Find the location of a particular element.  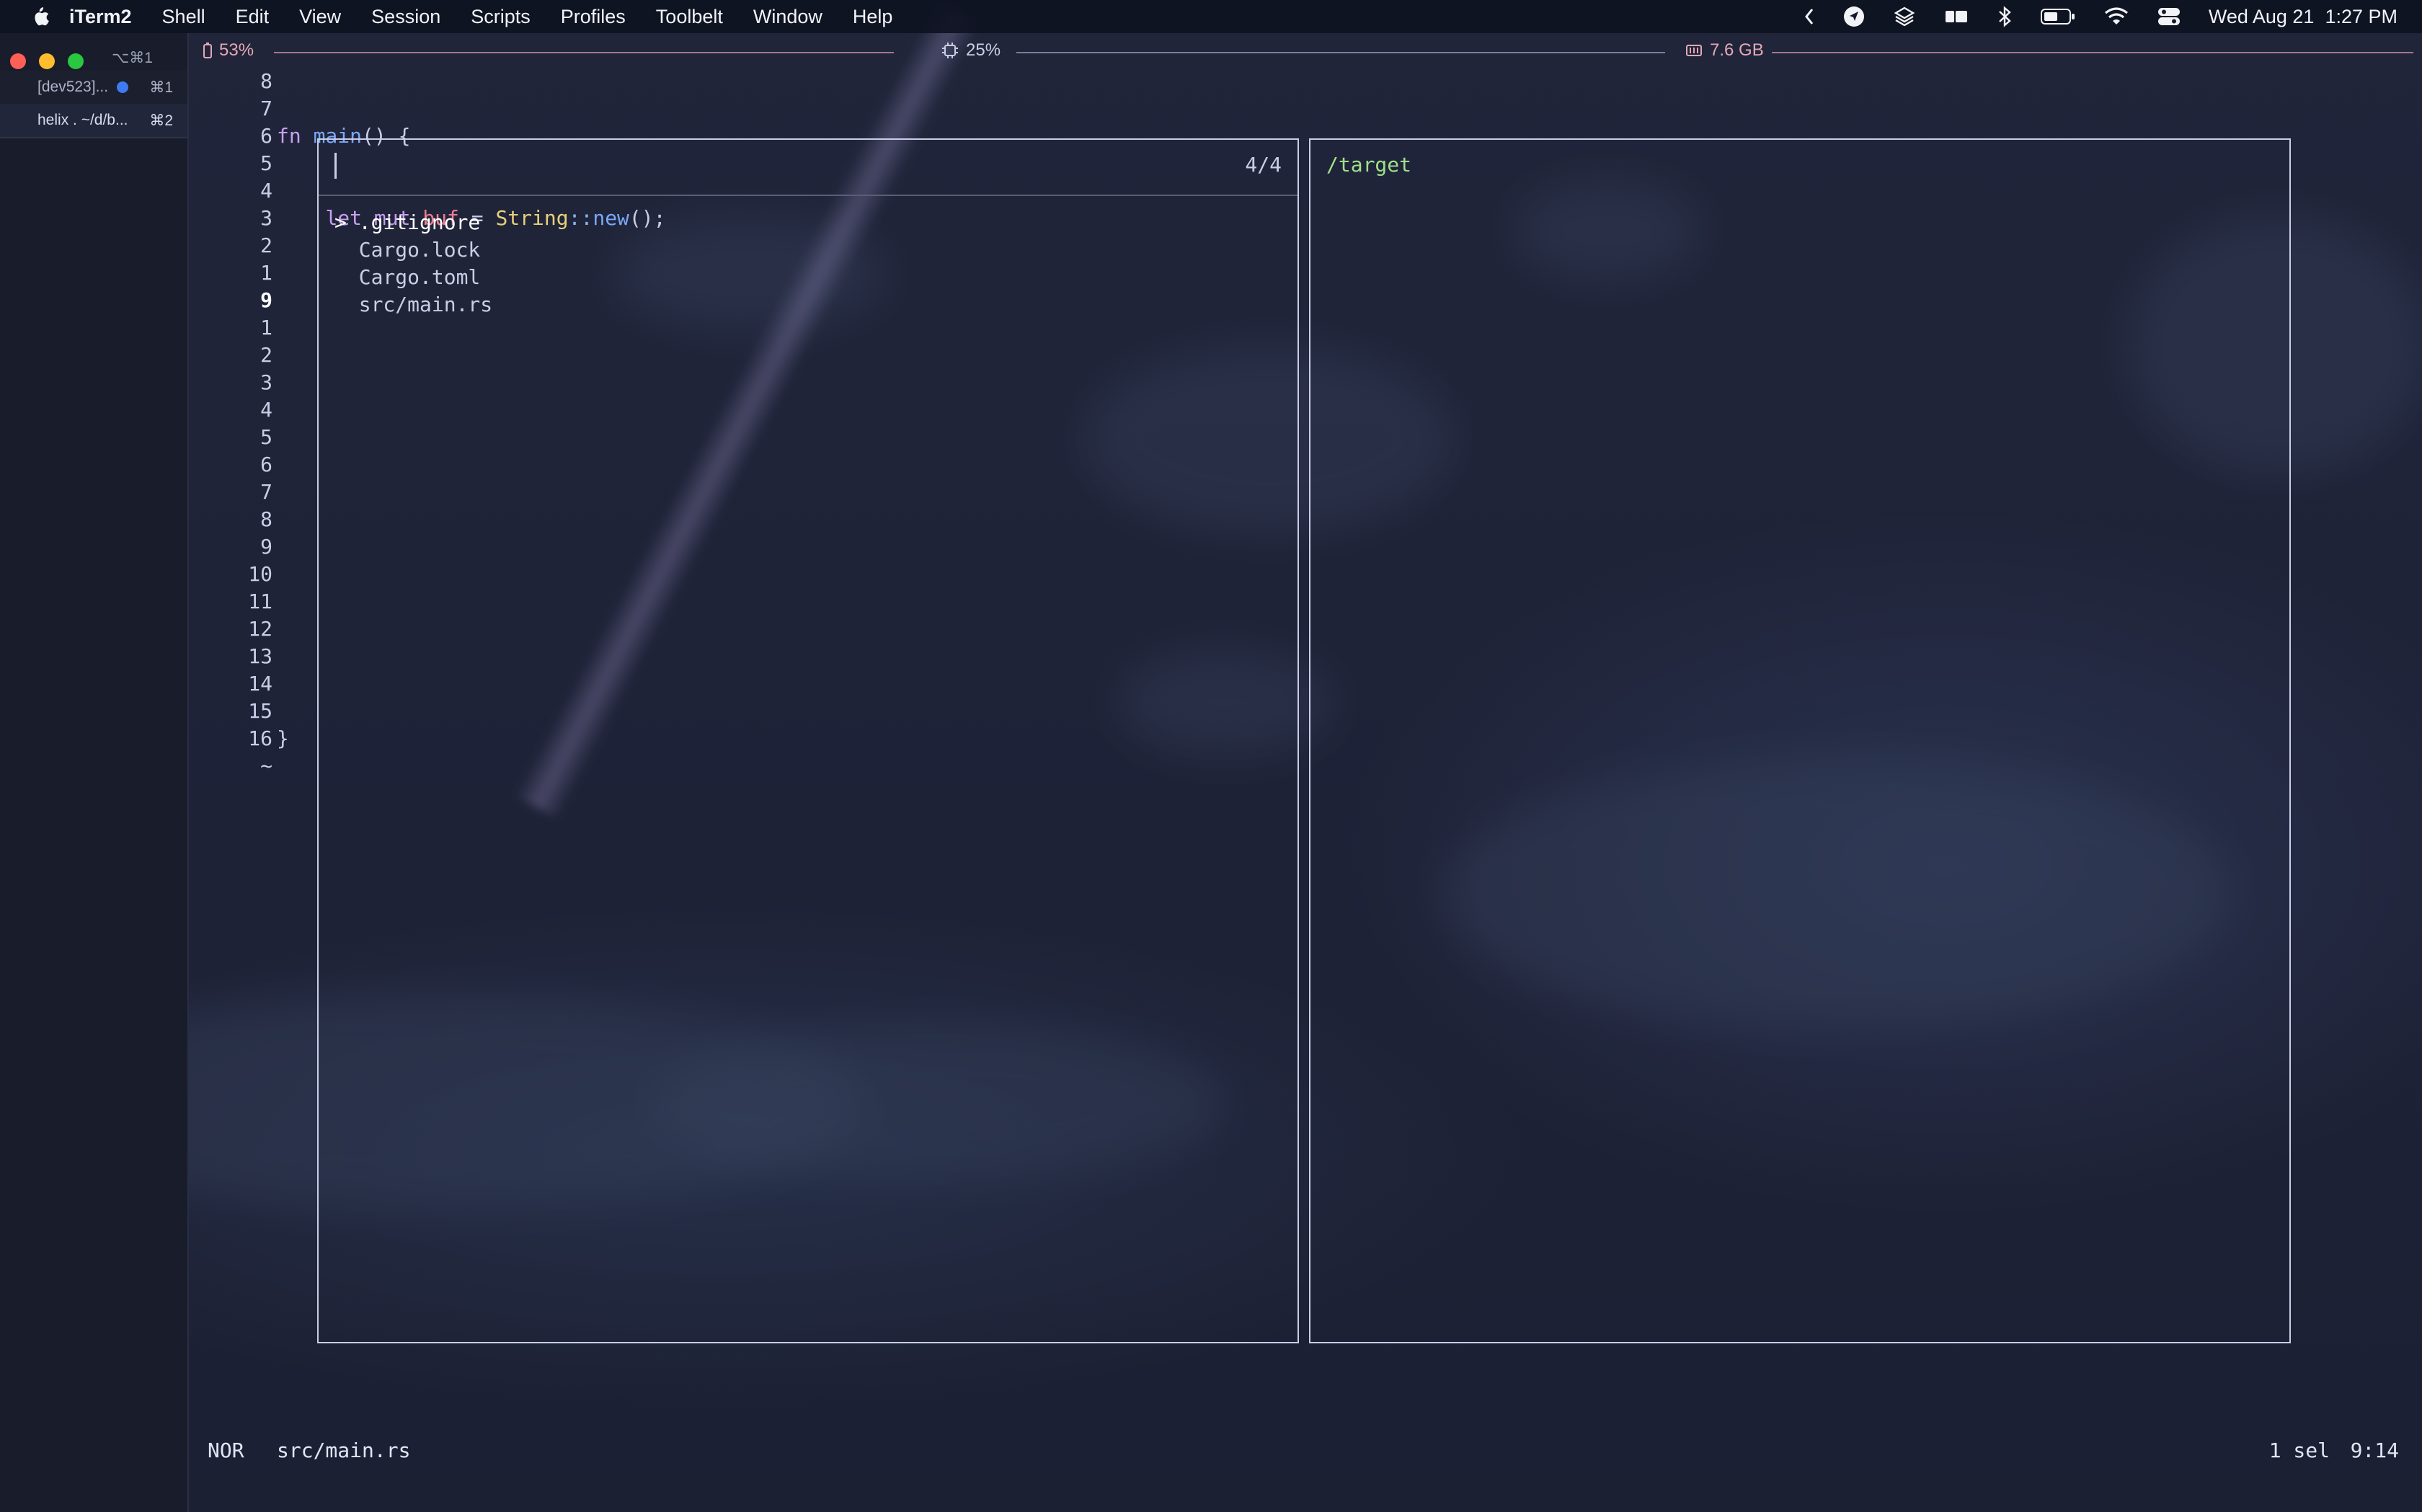

apple-icon is located at coordinates (39, 17).